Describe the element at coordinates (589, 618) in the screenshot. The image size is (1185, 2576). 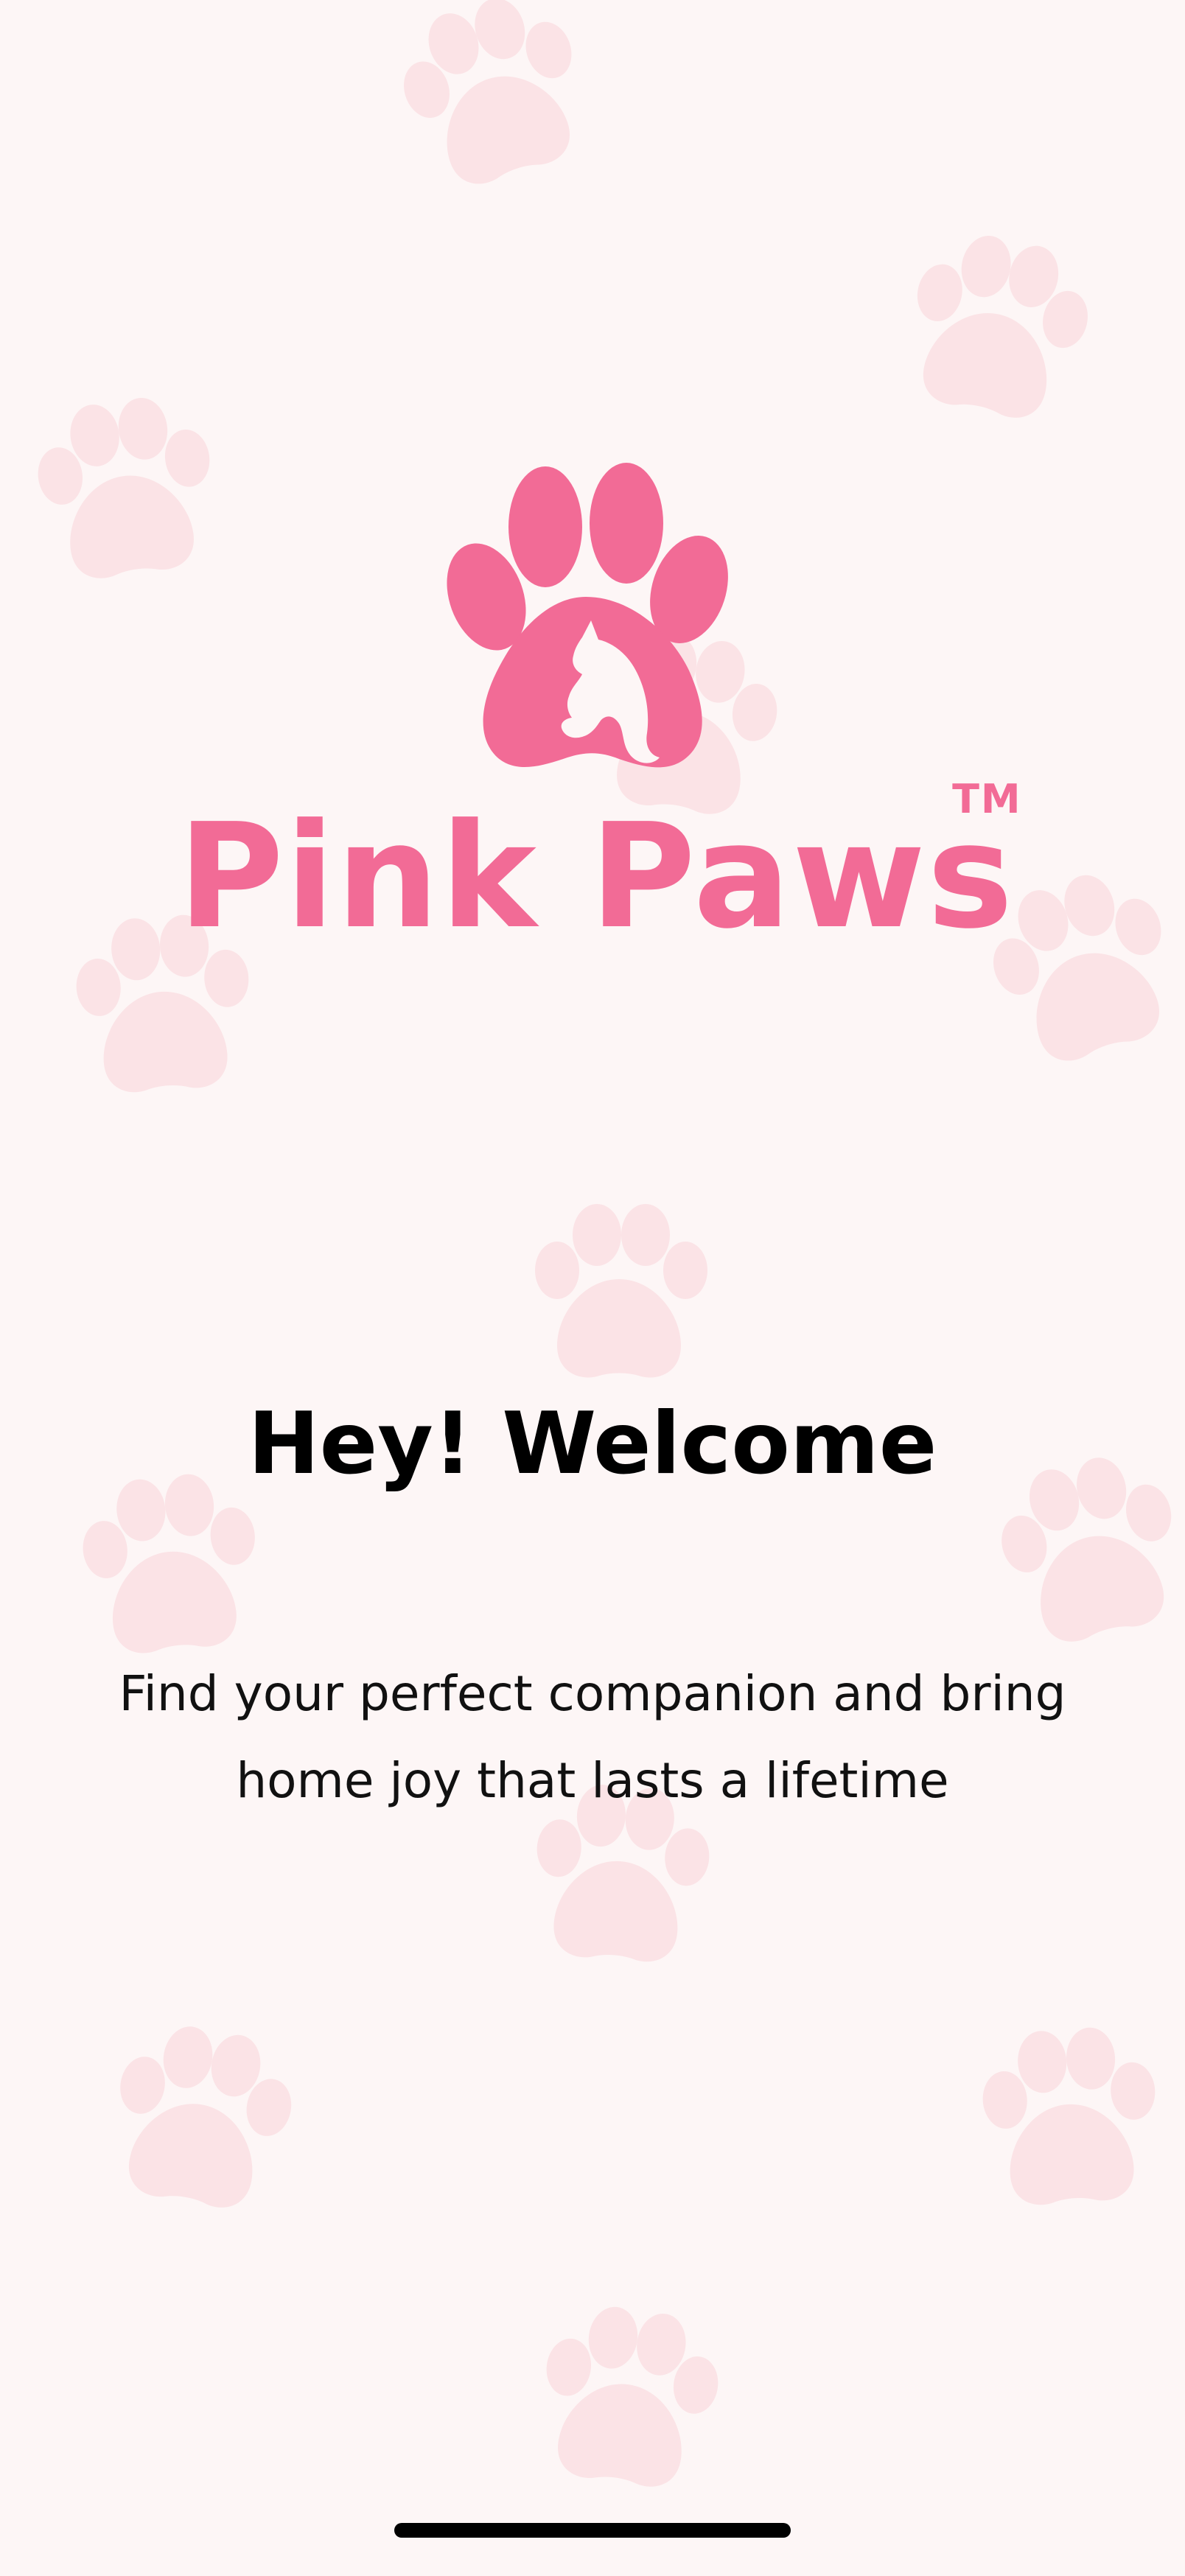
I see `paw-with-cat-silhouette-icon` at that location.